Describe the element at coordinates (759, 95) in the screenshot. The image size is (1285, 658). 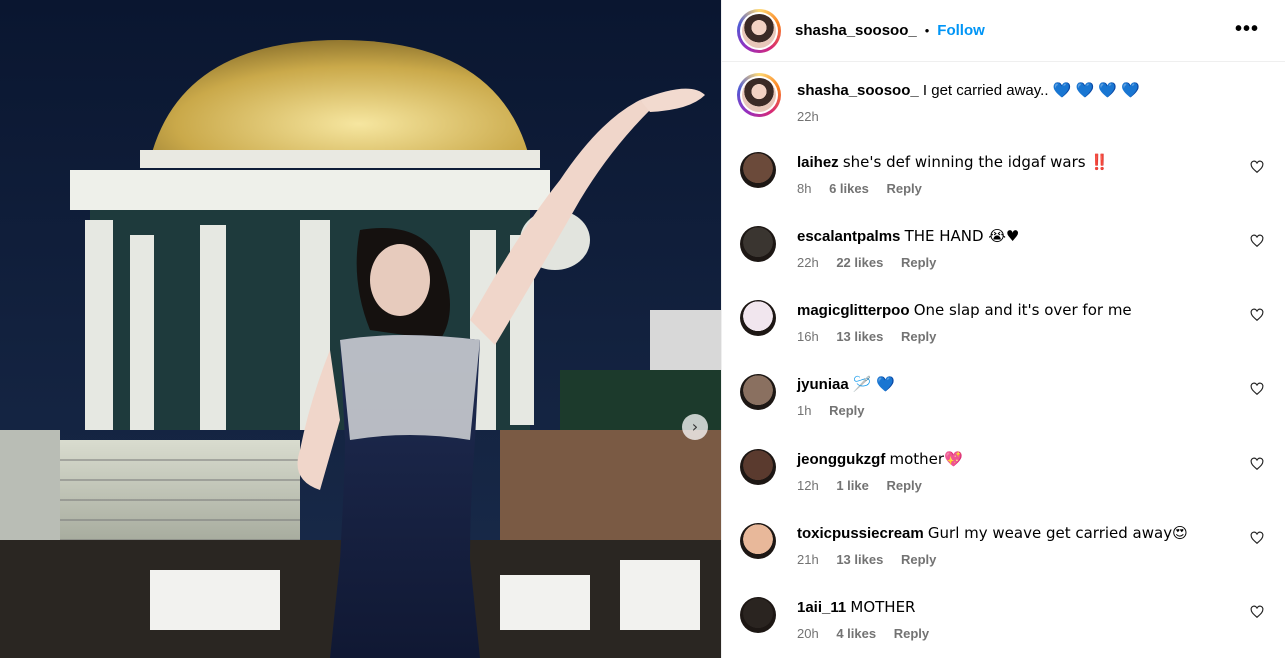
I see `caption-author-avatar` at that location.